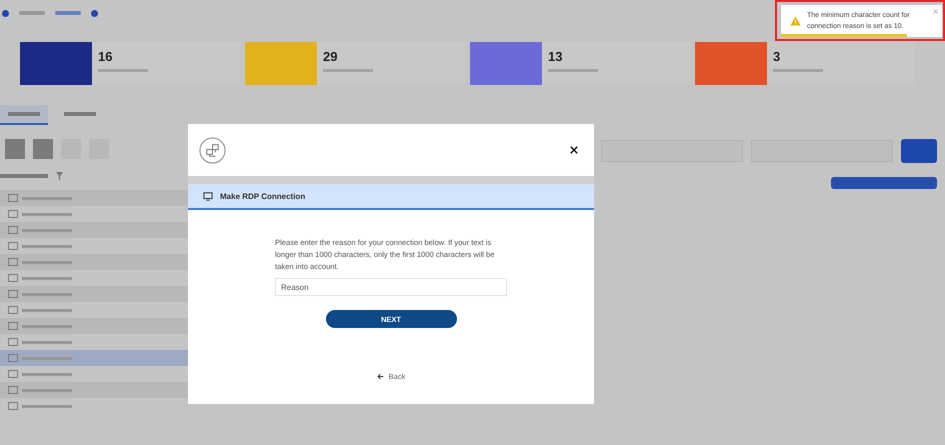 Image resolution: width=945 pixels, height=445 pixels. I want to click on arrow-left-icon, so click(380, 376).